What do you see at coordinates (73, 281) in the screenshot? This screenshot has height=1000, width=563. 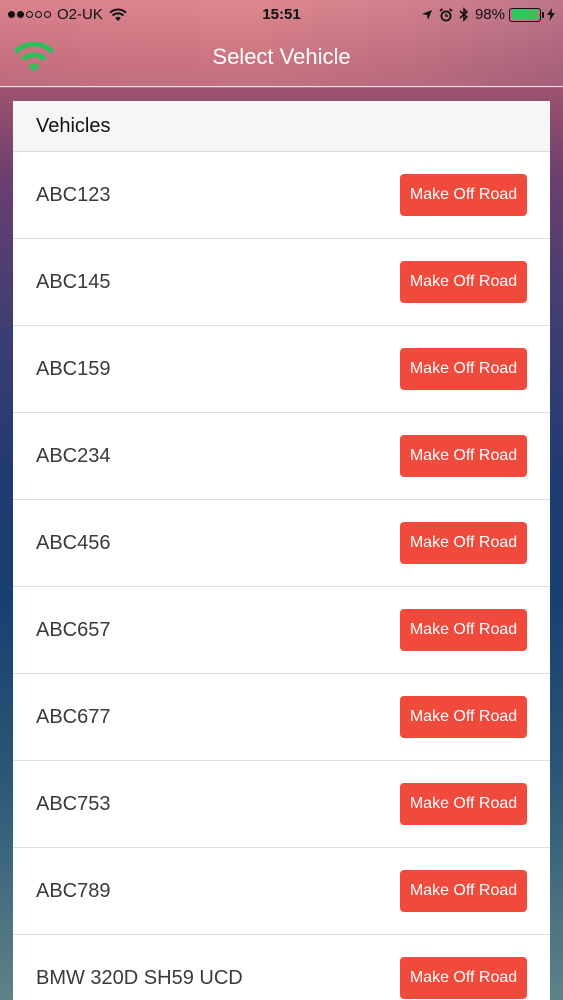 I see `vehicle-label: ABC145` at bounding box center [73, 281].